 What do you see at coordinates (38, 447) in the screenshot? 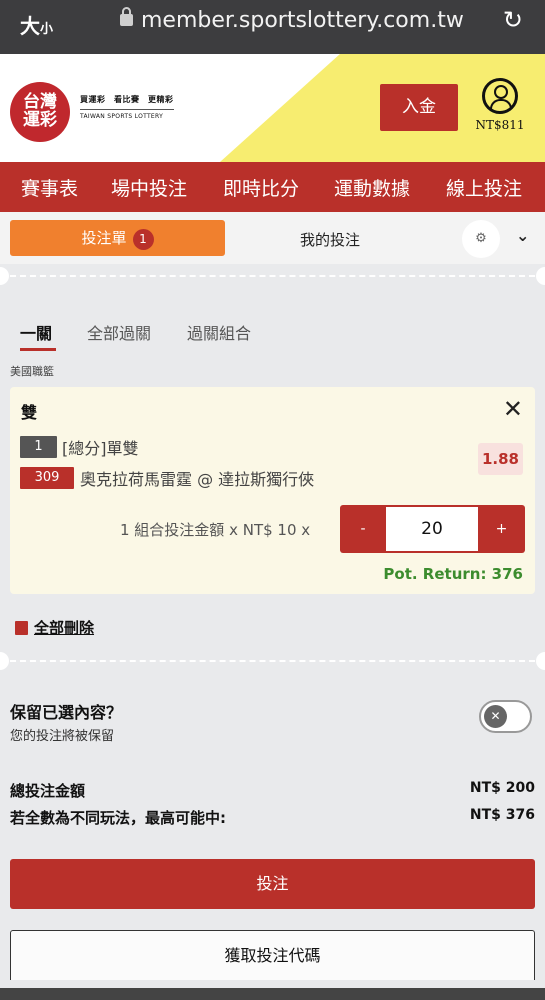
I see `selection-code: 1` at bounding box center [38, 447].